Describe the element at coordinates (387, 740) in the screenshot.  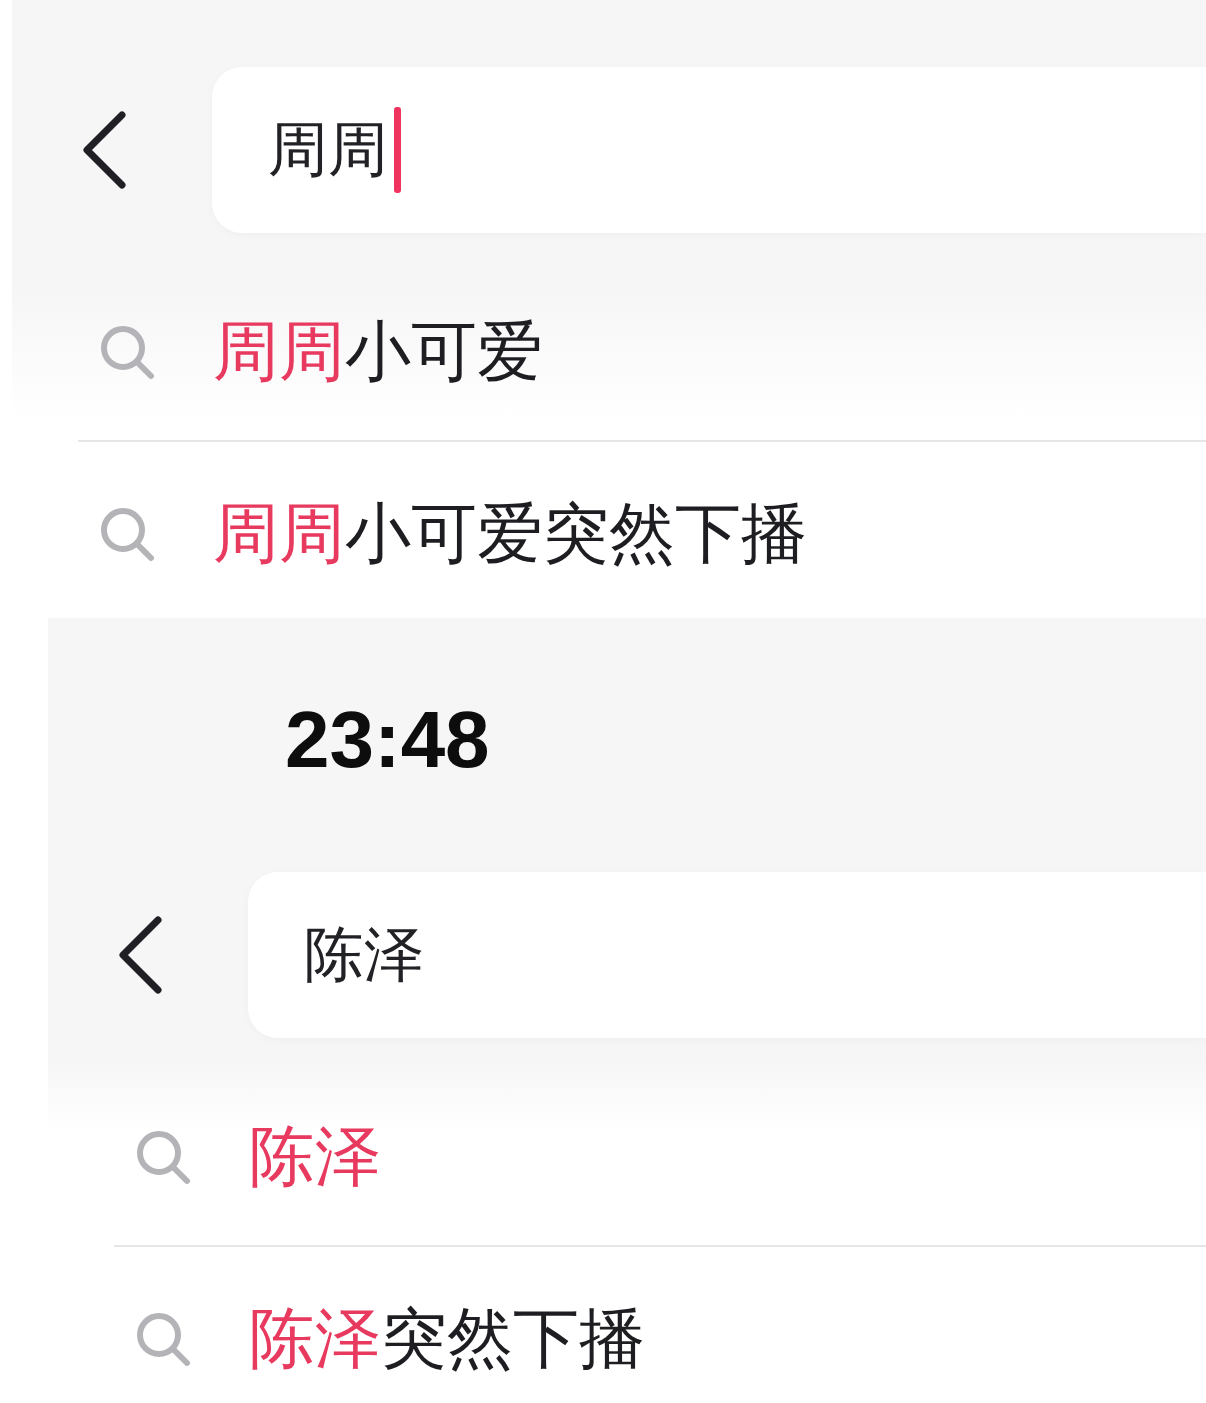
I see `status-time: 23:48` at that location.